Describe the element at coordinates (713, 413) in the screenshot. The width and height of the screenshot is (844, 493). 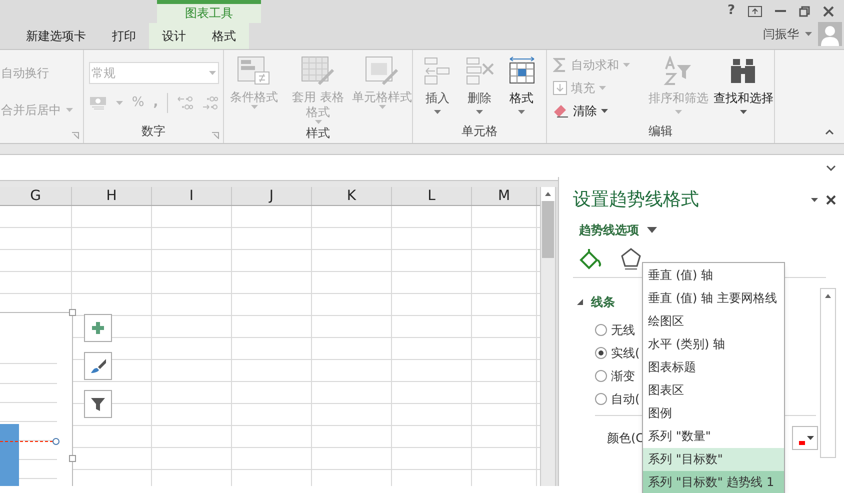
I see `menu-item: 图例` at that location.